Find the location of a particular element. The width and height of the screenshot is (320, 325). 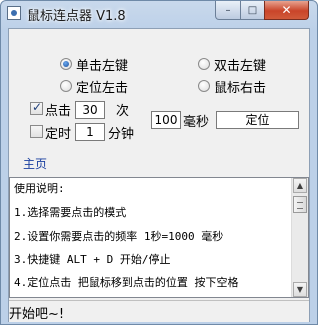

instruction-line: 4.定位点击 把鼠标移到点击的位置 按下空格 is located at coordinates (126, 282).